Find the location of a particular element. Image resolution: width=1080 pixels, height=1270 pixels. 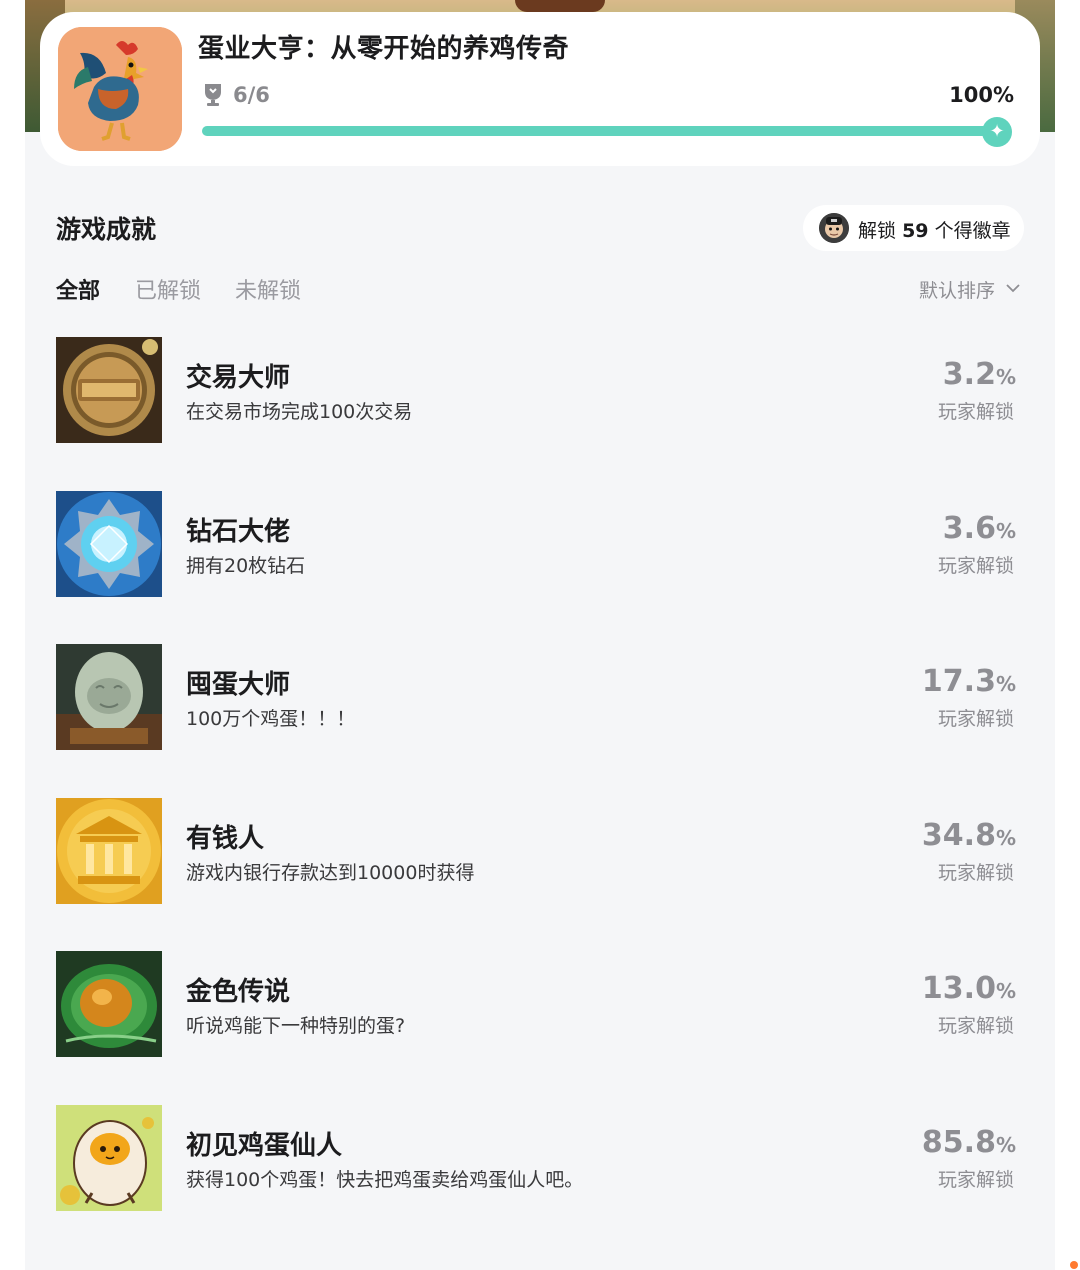

achievement-unlock-rate: 3.6% is located at coordinates (979, 528).